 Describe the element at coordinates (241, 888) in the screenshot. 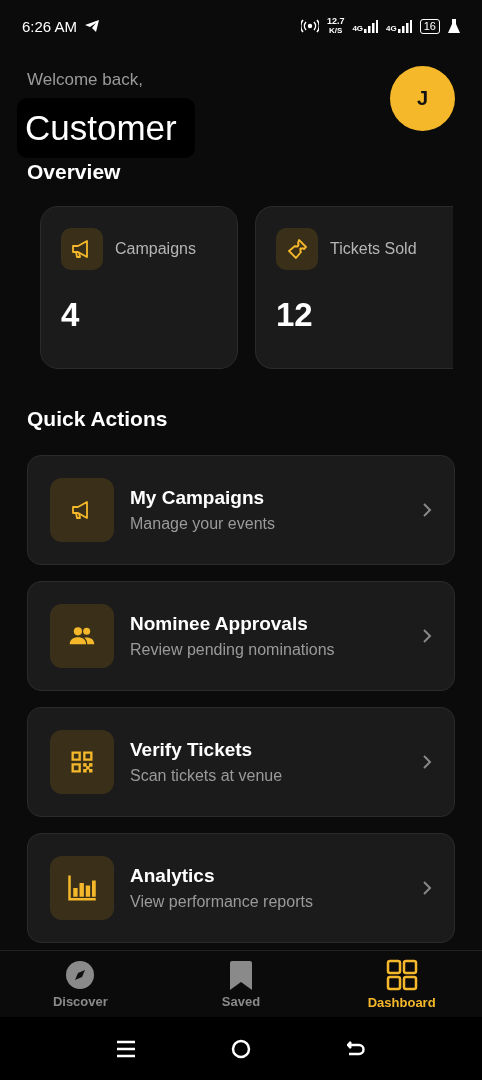

I see `action-card: Analytics View performance reports` at that location.